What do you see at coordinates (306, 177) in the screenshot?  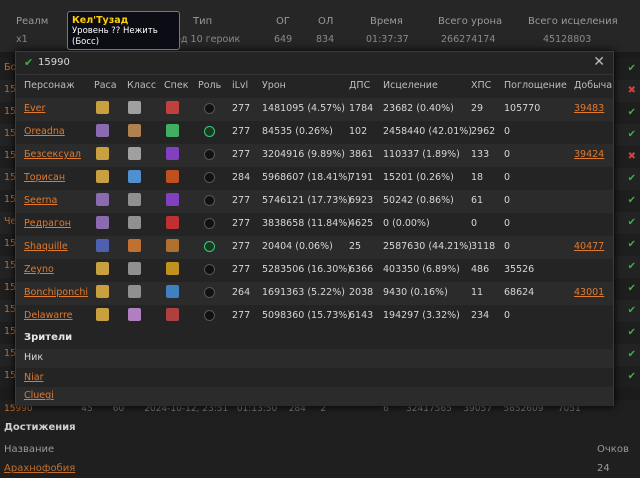 I see `player-damage: 5968607 (18.41%)` at bounding box center [306, 177].